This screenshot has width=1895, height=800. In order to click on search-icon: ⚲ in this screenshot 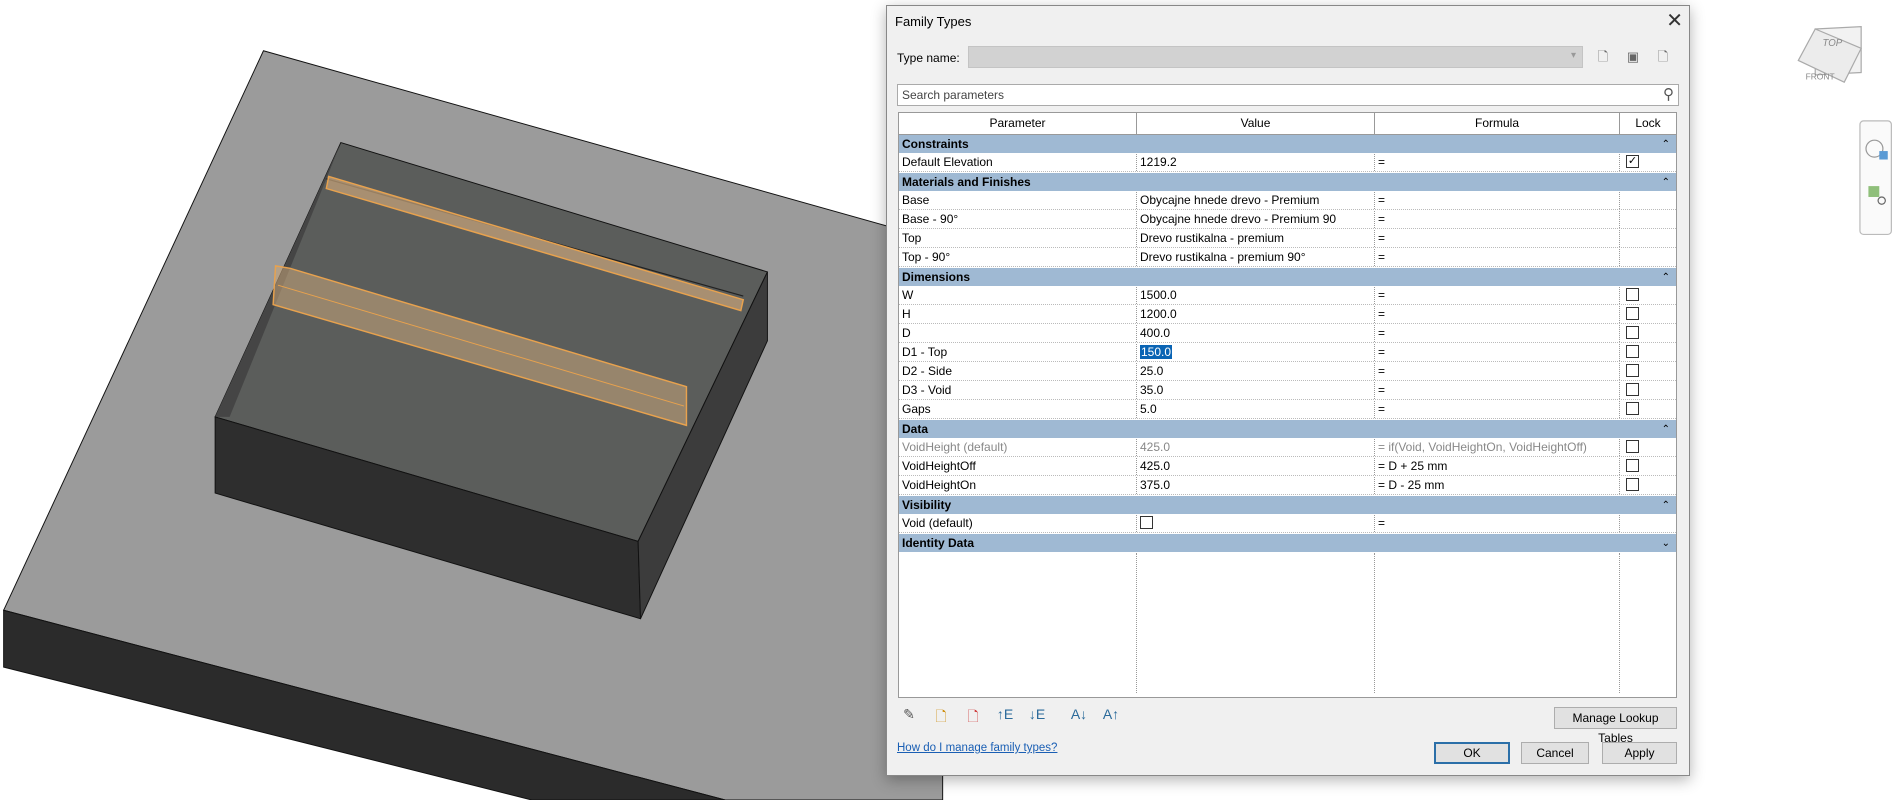, I will do `click(1668, 94)`.